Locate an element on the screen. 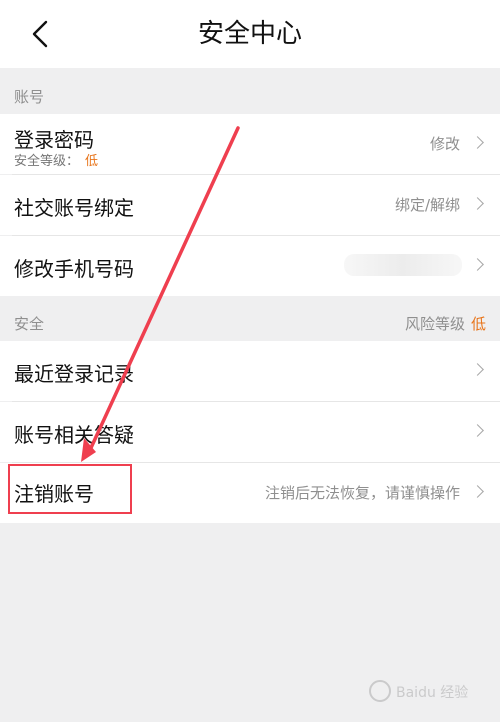 The height and width of the screenshot is (722, 500). risk-level-value: 低 is located at coordinates (478, 324).